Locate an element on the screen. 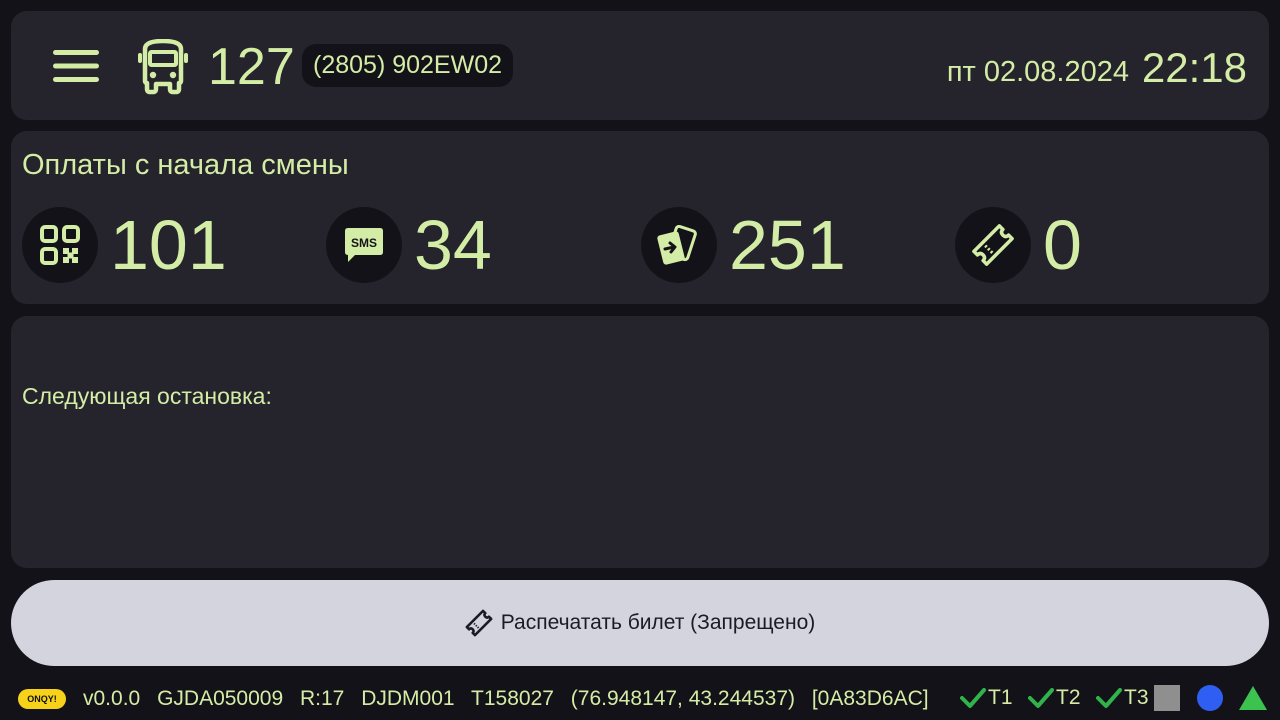  app-version: v0.0.0 is located at coordinates (112, 698).